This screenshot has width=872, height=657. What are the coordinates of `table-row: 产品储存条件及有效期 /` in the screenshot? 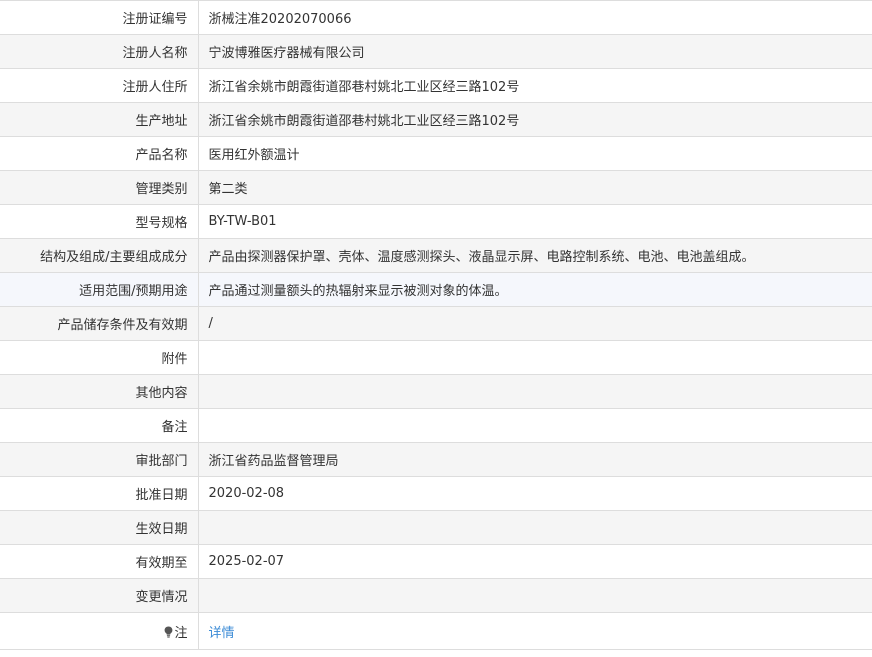 It's located at (436, 323).